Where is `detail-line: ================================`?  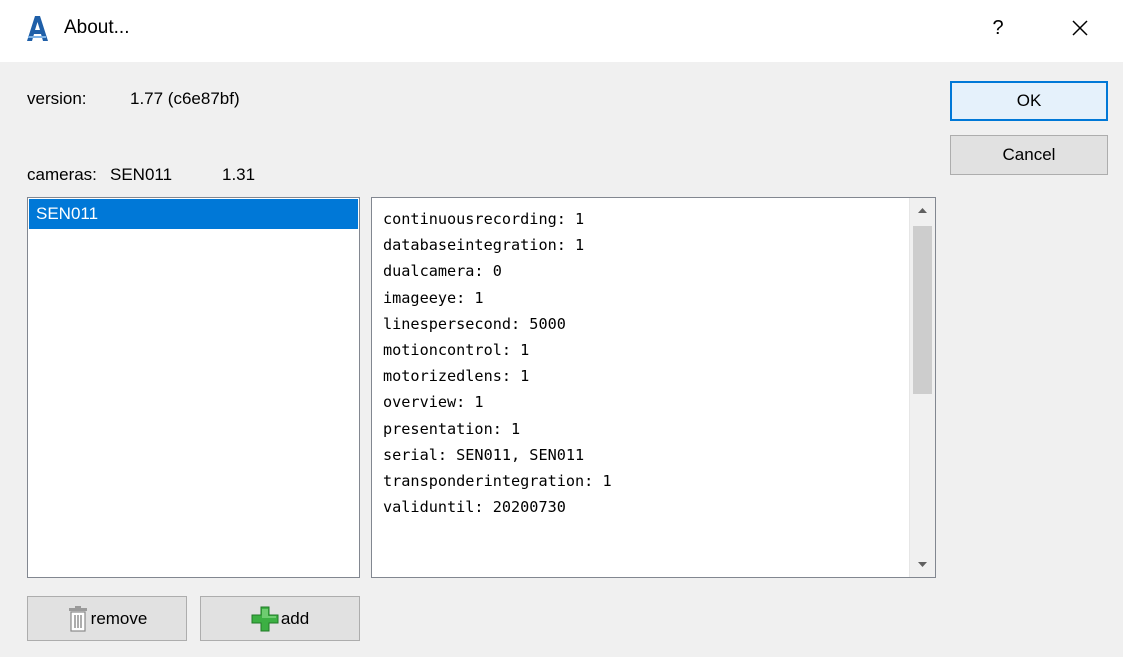
detail-line: ================================ is located at coordinates (529, 575).